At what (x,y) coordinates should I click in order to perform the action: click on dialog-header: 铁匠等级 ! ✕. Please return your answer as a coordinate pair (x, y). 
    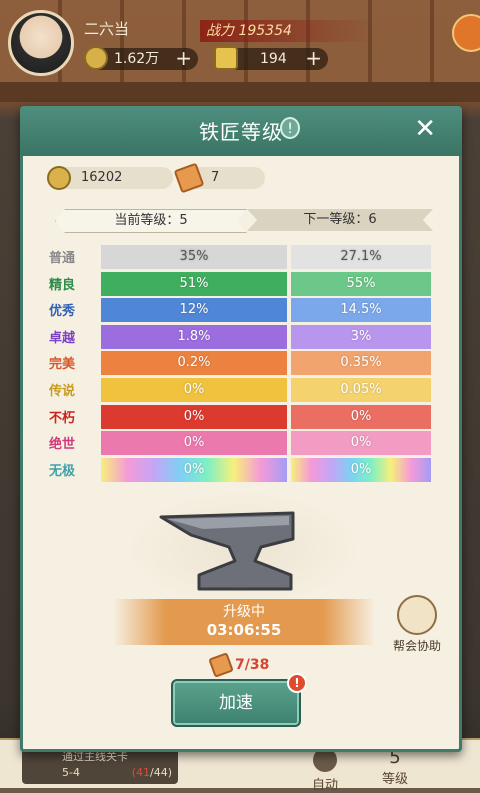
    Looking at the image, I should click on (241, 131).